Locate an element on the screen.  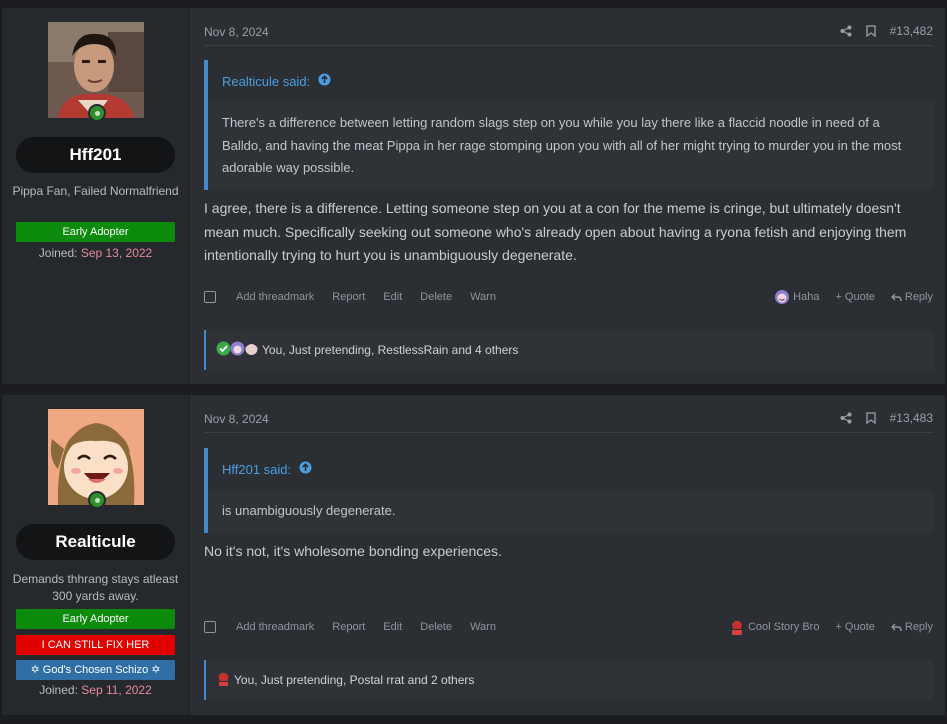
react-button: Haha is located at coordinates (796, 297).